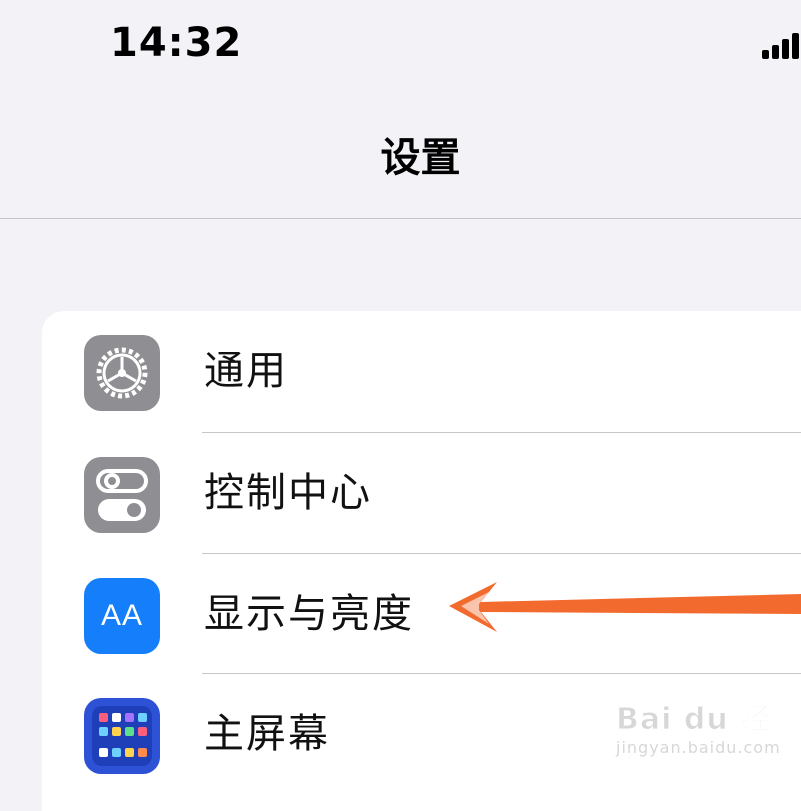  What do you see at coordinates (288, 493) in the screenshot?
I see `settings-item-label: 控制中心` at bounding box center [288, 493].